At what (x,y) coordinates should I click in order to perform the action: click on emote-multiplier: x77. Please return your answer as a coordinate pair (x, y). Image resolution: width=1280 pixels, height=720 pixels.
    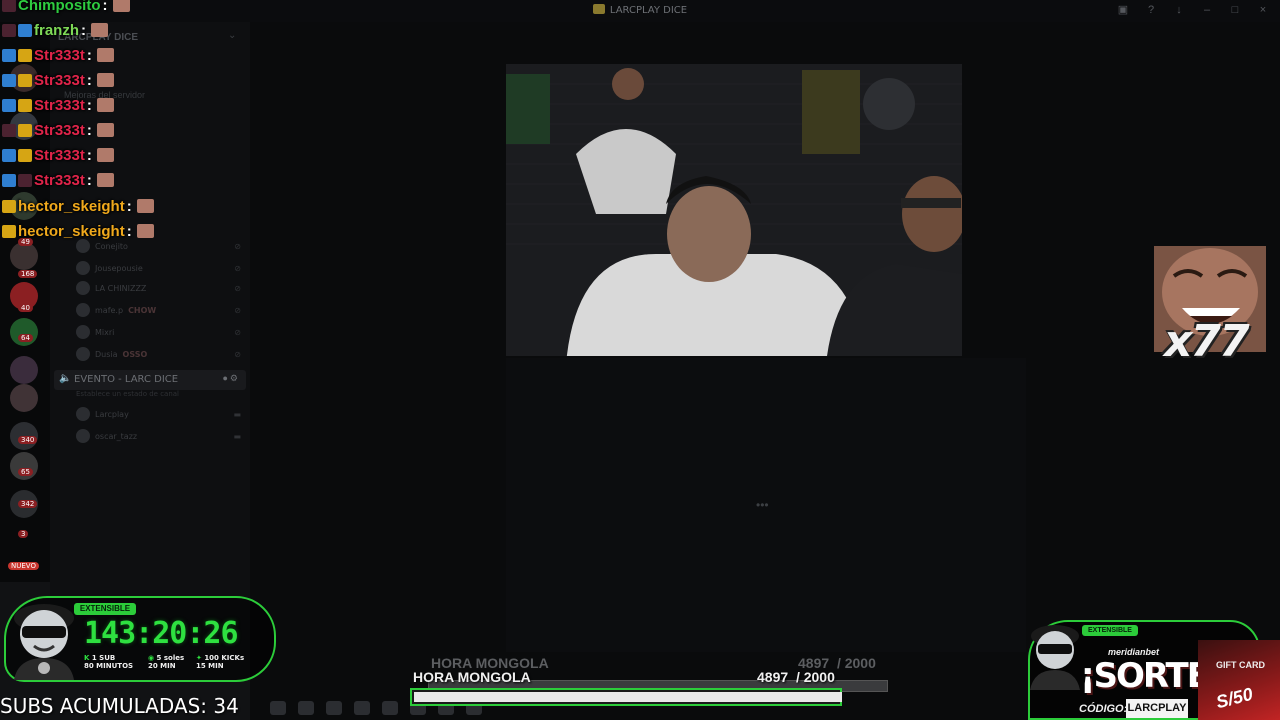
    Looking at the image, I should click on (1207, 341).